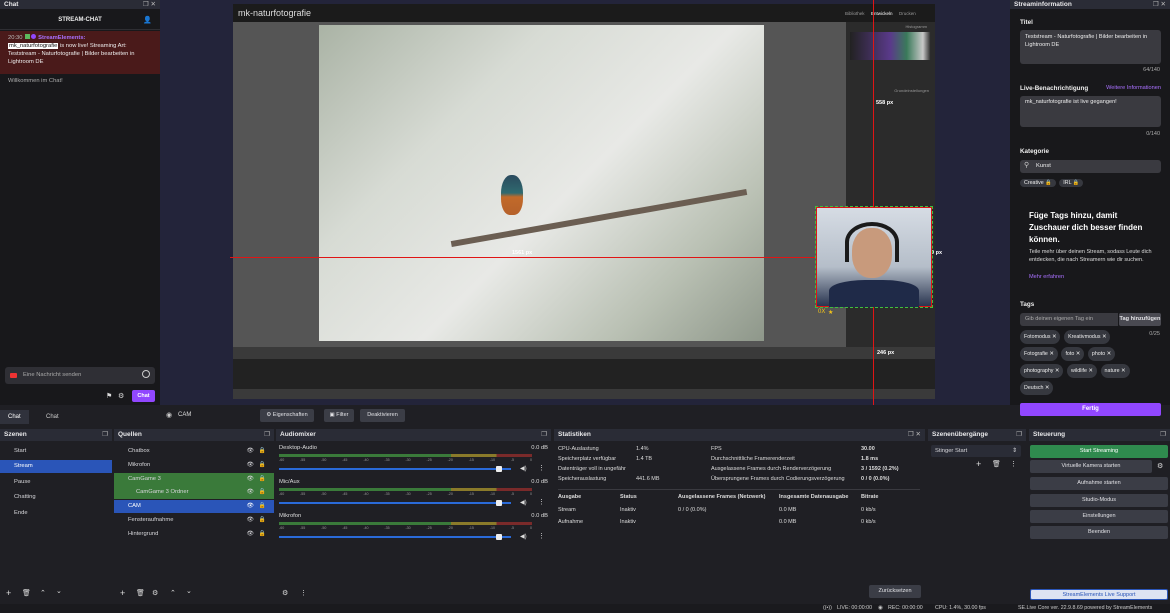  What do you see at coordinates (1069, 319) in the screenshot?
I see `tags-input: Gib deinen eigenen Tag ein` at bounding box center [1069, 319].